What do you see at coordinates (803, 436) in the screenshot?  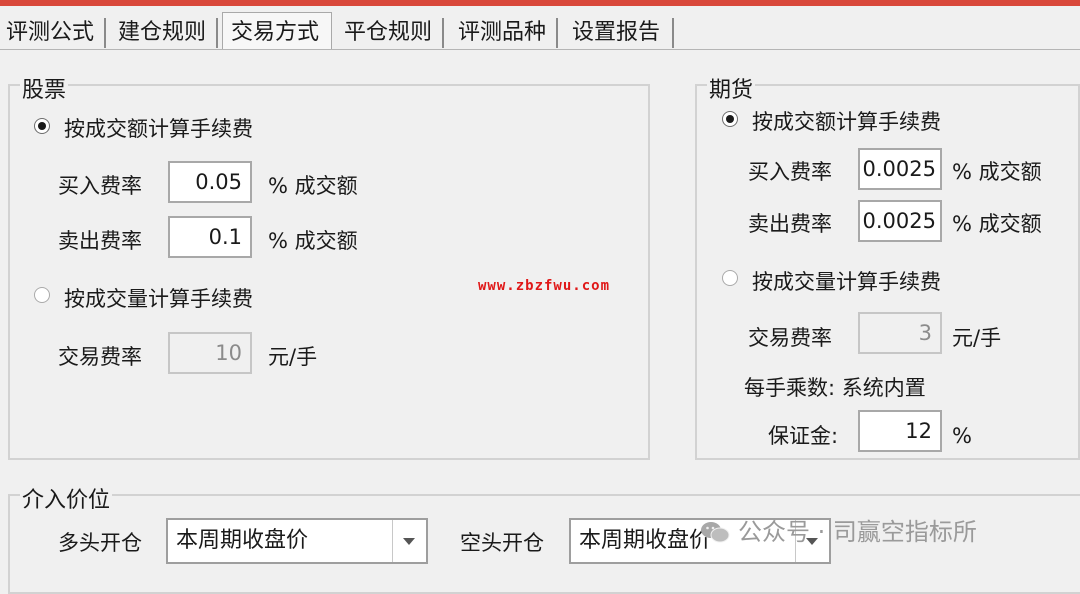 I see `futures-margin-label: 保证金:` at bounding box center [803, 436].